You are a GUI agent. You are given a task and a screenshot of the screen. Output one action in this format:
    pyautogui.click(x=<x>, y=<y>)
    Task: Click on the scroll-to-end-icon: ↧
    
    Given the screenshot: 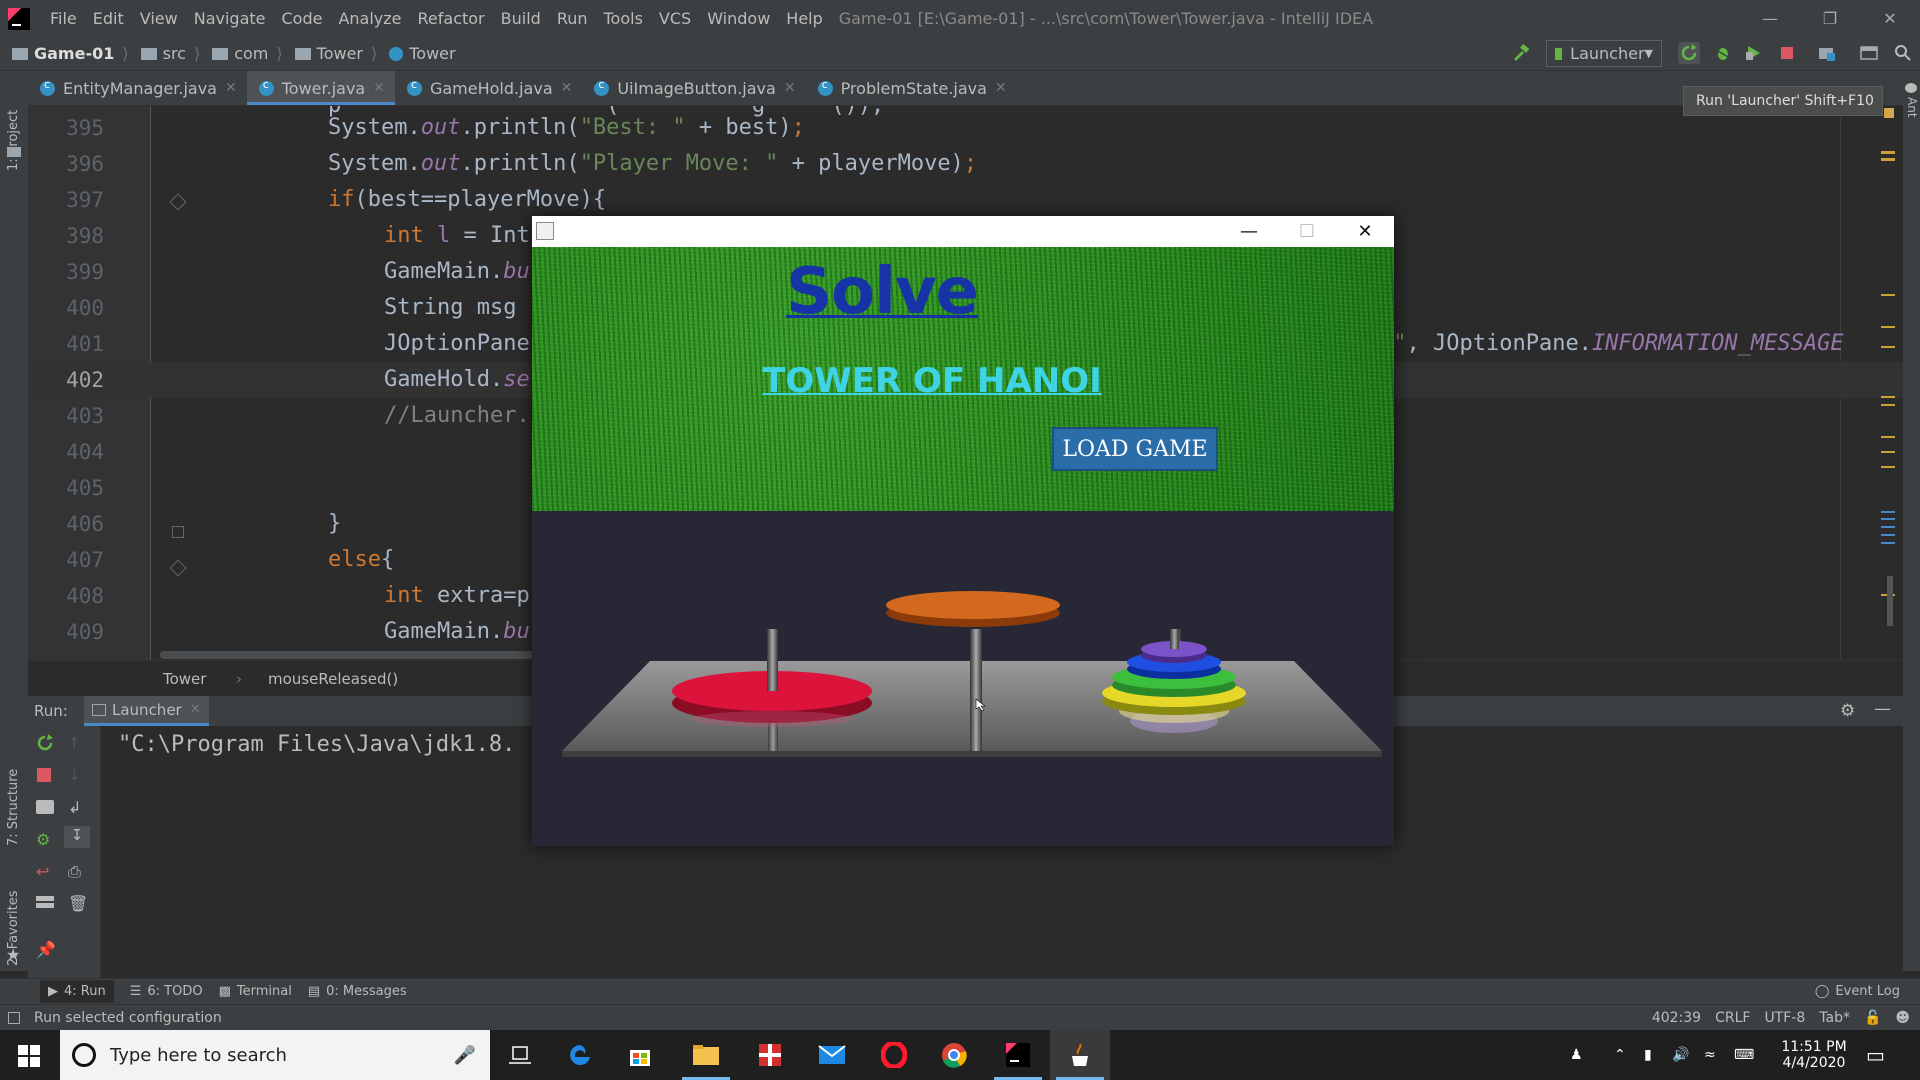 What is the action you would take?
    pyautogui.click(x=77, y=837)
    